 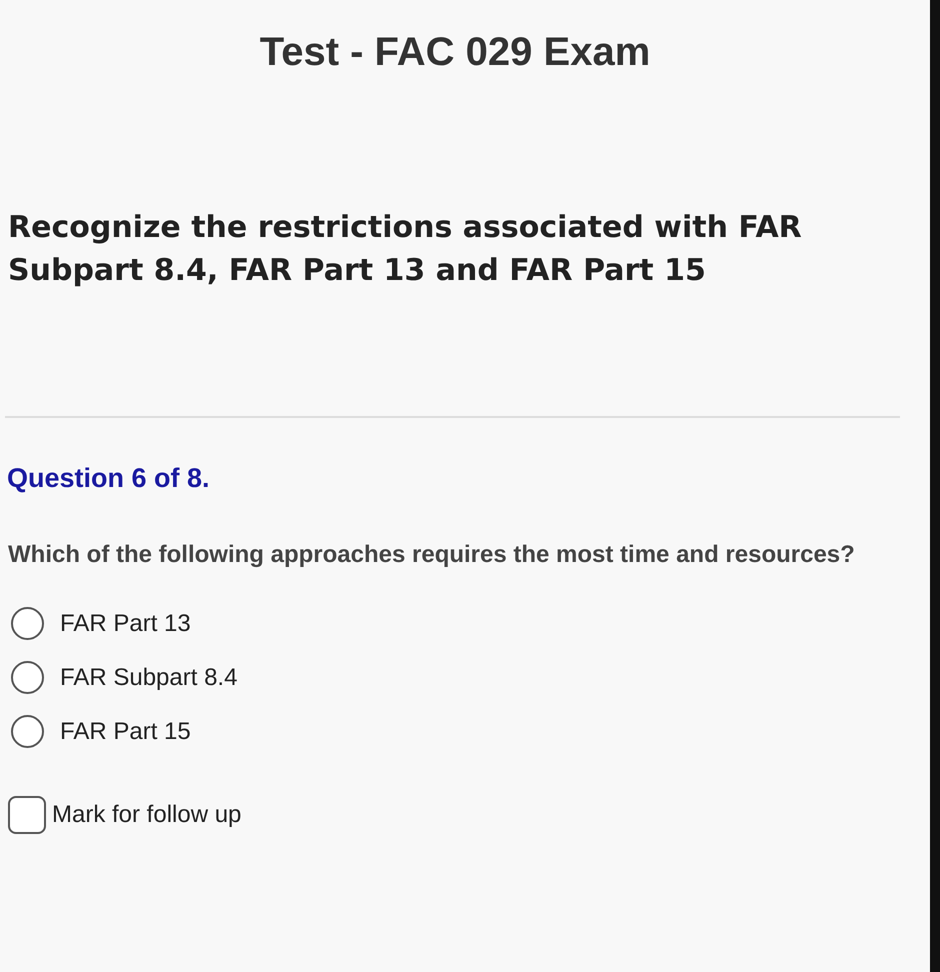 I want to click on answer-option: FAR Part 15, so click(x=470, y=732).